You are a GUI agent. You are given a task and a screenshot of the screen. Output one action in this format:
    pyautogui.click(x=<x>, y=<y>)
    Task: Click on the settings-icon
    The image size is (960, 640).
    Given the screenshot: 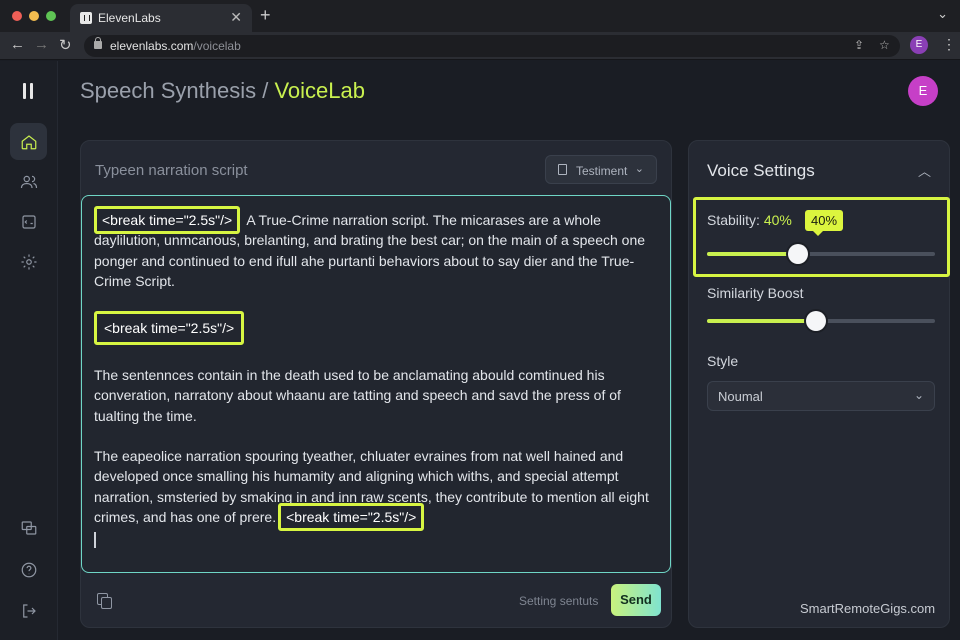 What is the action you would take?
    pyautogui.click(x=28, y=261)
    